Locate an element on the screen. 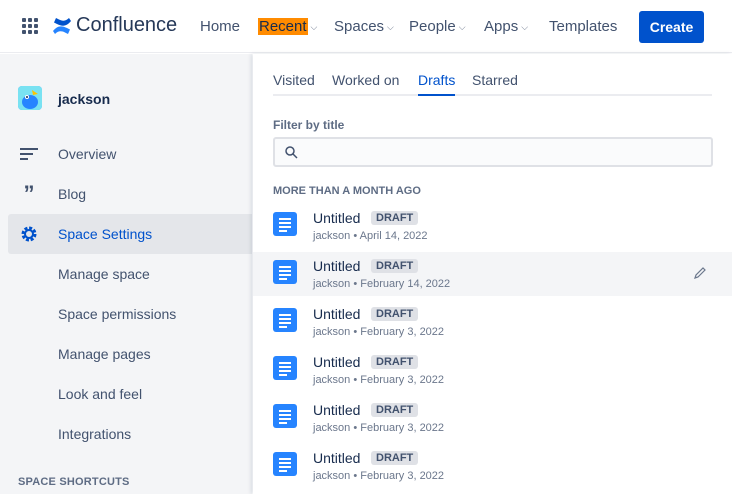  draft-meta: jackson • February 14, 2022 is located at coordinates (381, 284).